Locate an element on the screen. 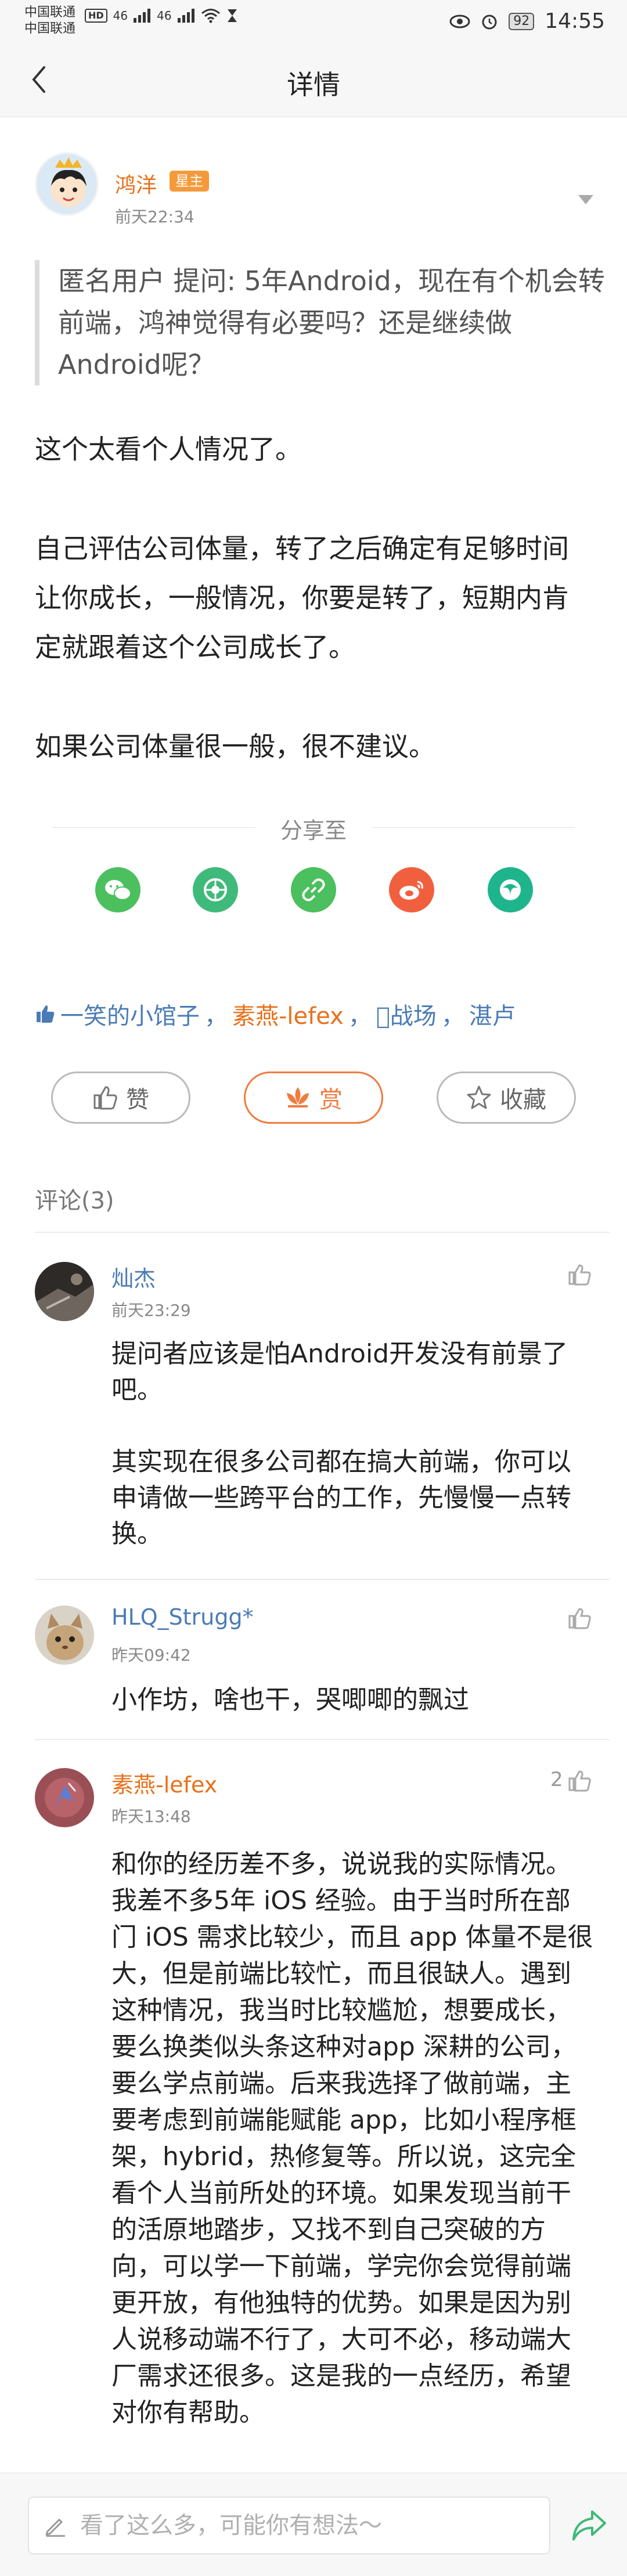 The height and width of the screenshot is (2576, 627). collect-button: 收藏 is located at coordinates (507, 1097).